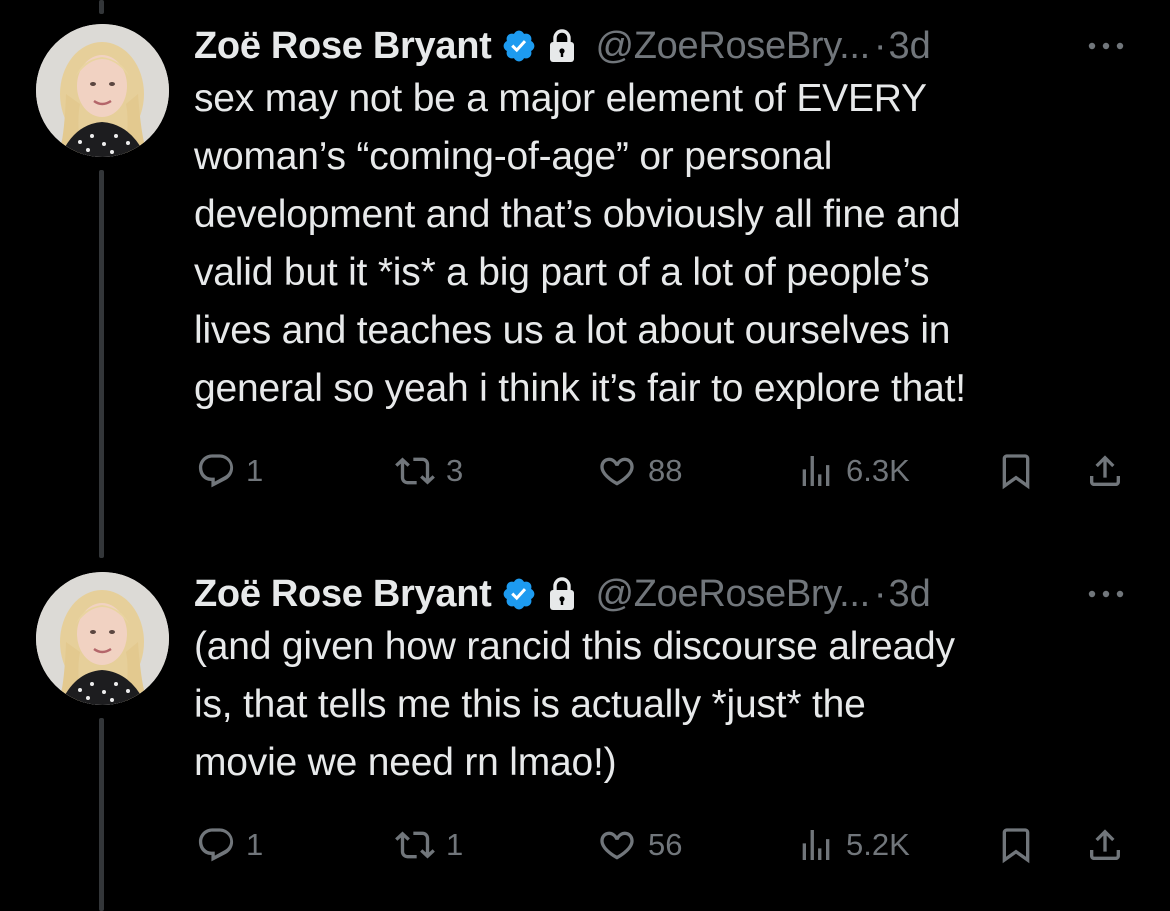 The height and width of the screenshot is (911, 1170). What do you see at coordinates (878, 844) in the screenshot?
I see `views-count: 5.2K` at bounding box center [878, 844].